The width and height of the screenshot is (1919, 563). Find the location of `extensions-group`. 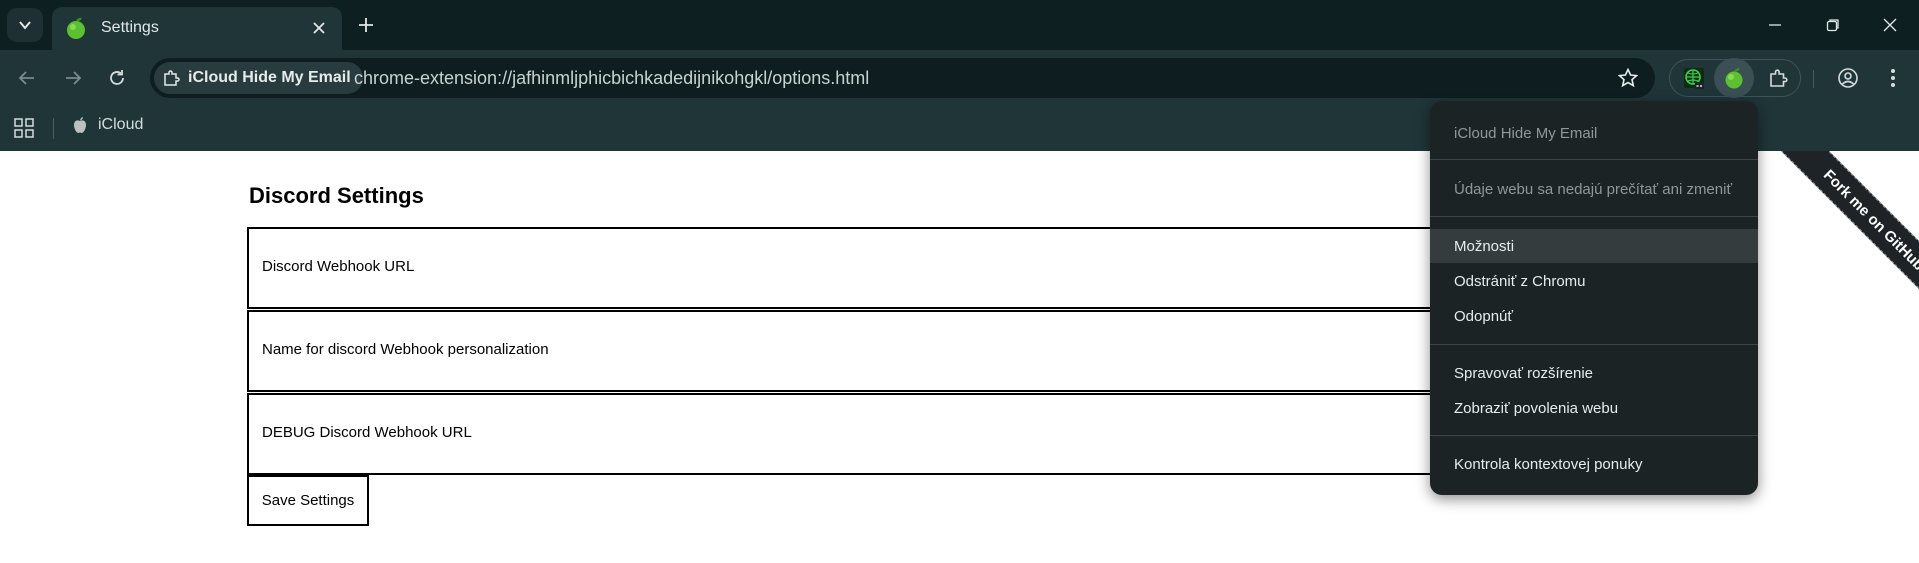

extensions-group is located at coordinates (1735, 78).